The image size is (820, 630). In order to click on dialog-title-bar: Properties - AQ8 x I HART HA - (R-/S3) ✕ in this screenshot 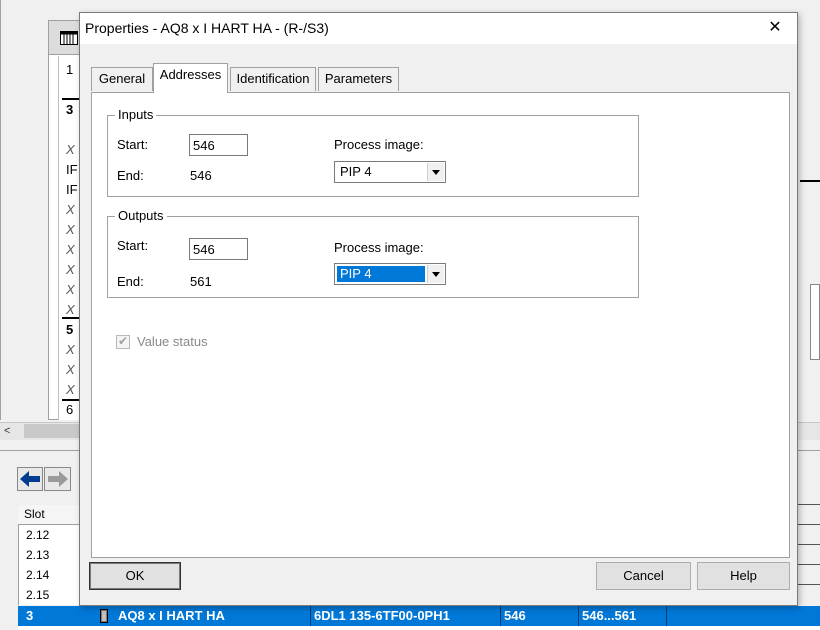, I will do `click(438, 28)`.